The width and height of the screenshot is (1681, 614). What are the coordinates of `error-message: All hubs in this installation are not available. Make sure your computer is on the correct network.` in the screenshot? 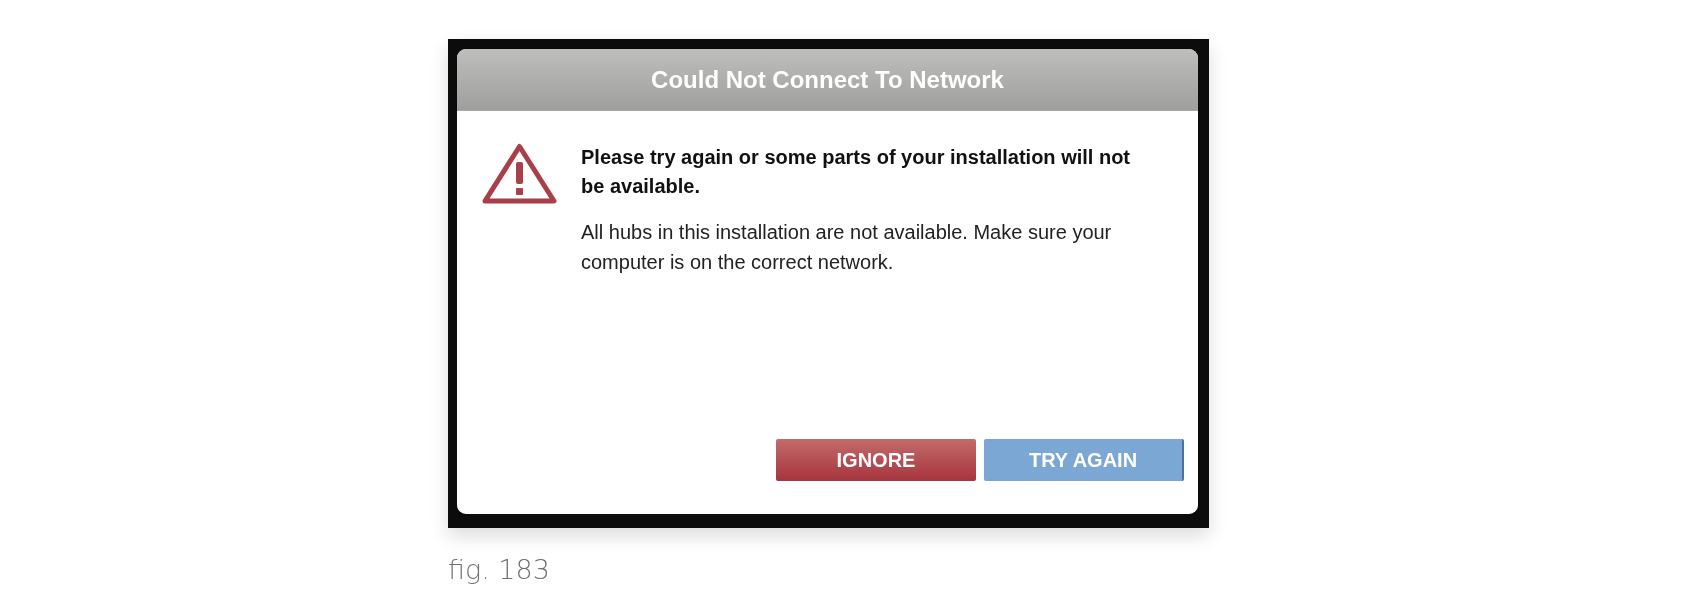 It's located at (847, 247).